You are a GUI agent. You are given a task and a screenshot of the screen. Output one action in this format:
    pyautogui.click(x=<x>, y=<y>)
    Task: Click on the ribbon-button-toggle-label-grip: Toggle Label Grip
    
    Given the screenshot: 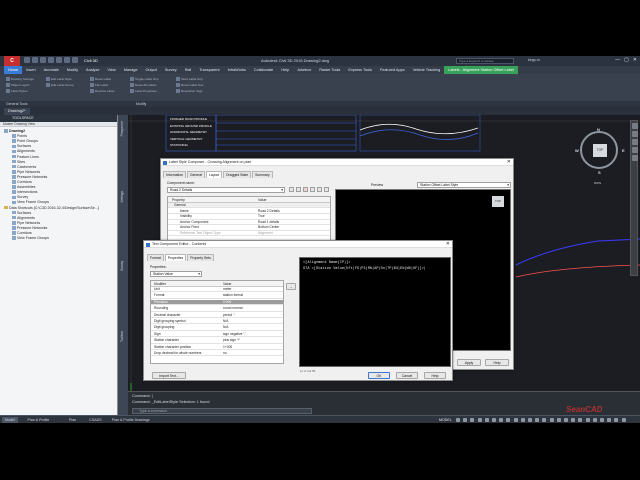 What is the action you would take?
    pyautogui.click(x=144, y=79)
    